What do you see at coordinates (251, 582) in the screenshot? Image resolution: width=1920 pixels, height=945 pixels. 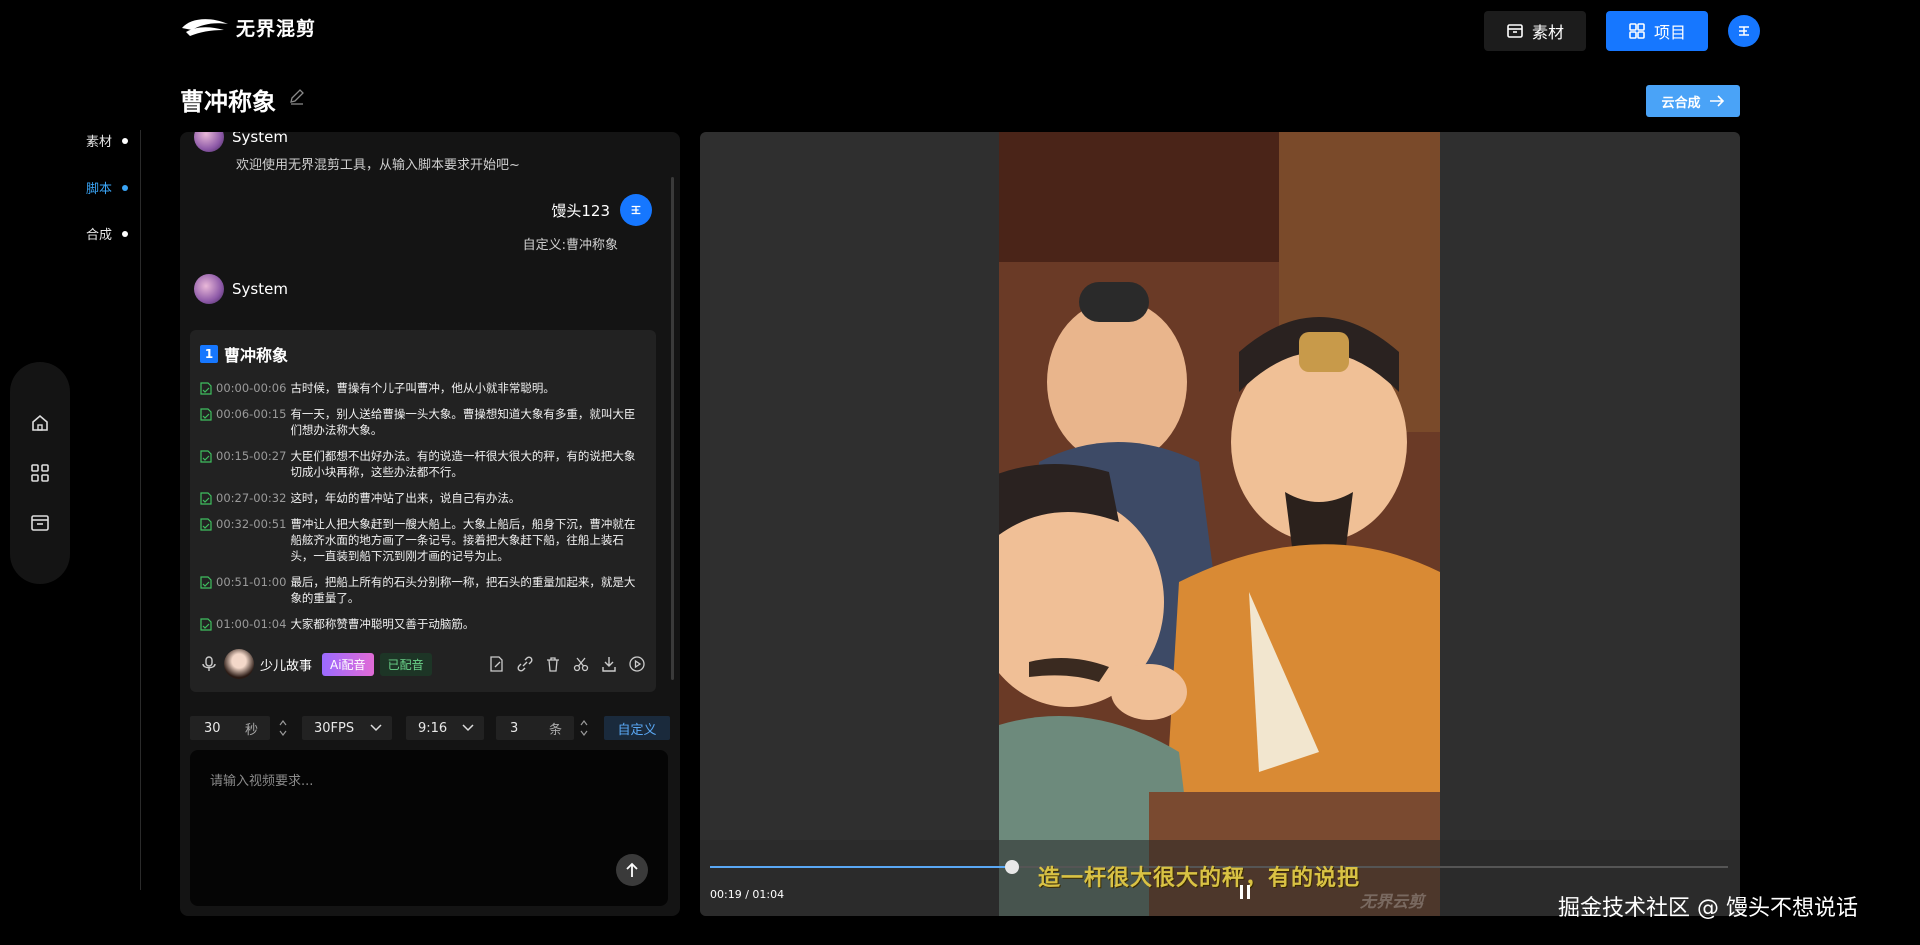 I see `segment-time: 00:51-01:00` at bounding box center [251, 582].